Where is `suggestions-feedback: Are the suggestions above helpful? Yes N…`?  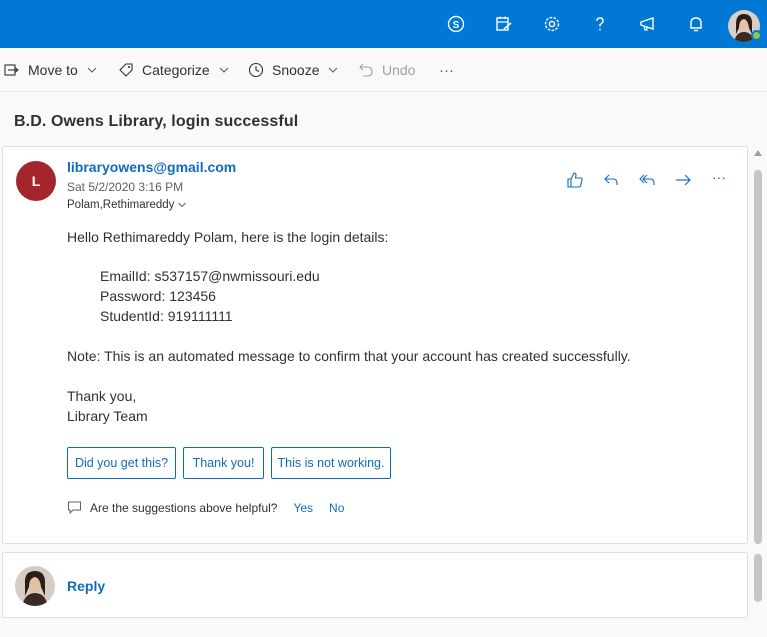
suggestions-feedback: Are the suggestions above helpful? Yes N… is located at coordinates (205, 507).